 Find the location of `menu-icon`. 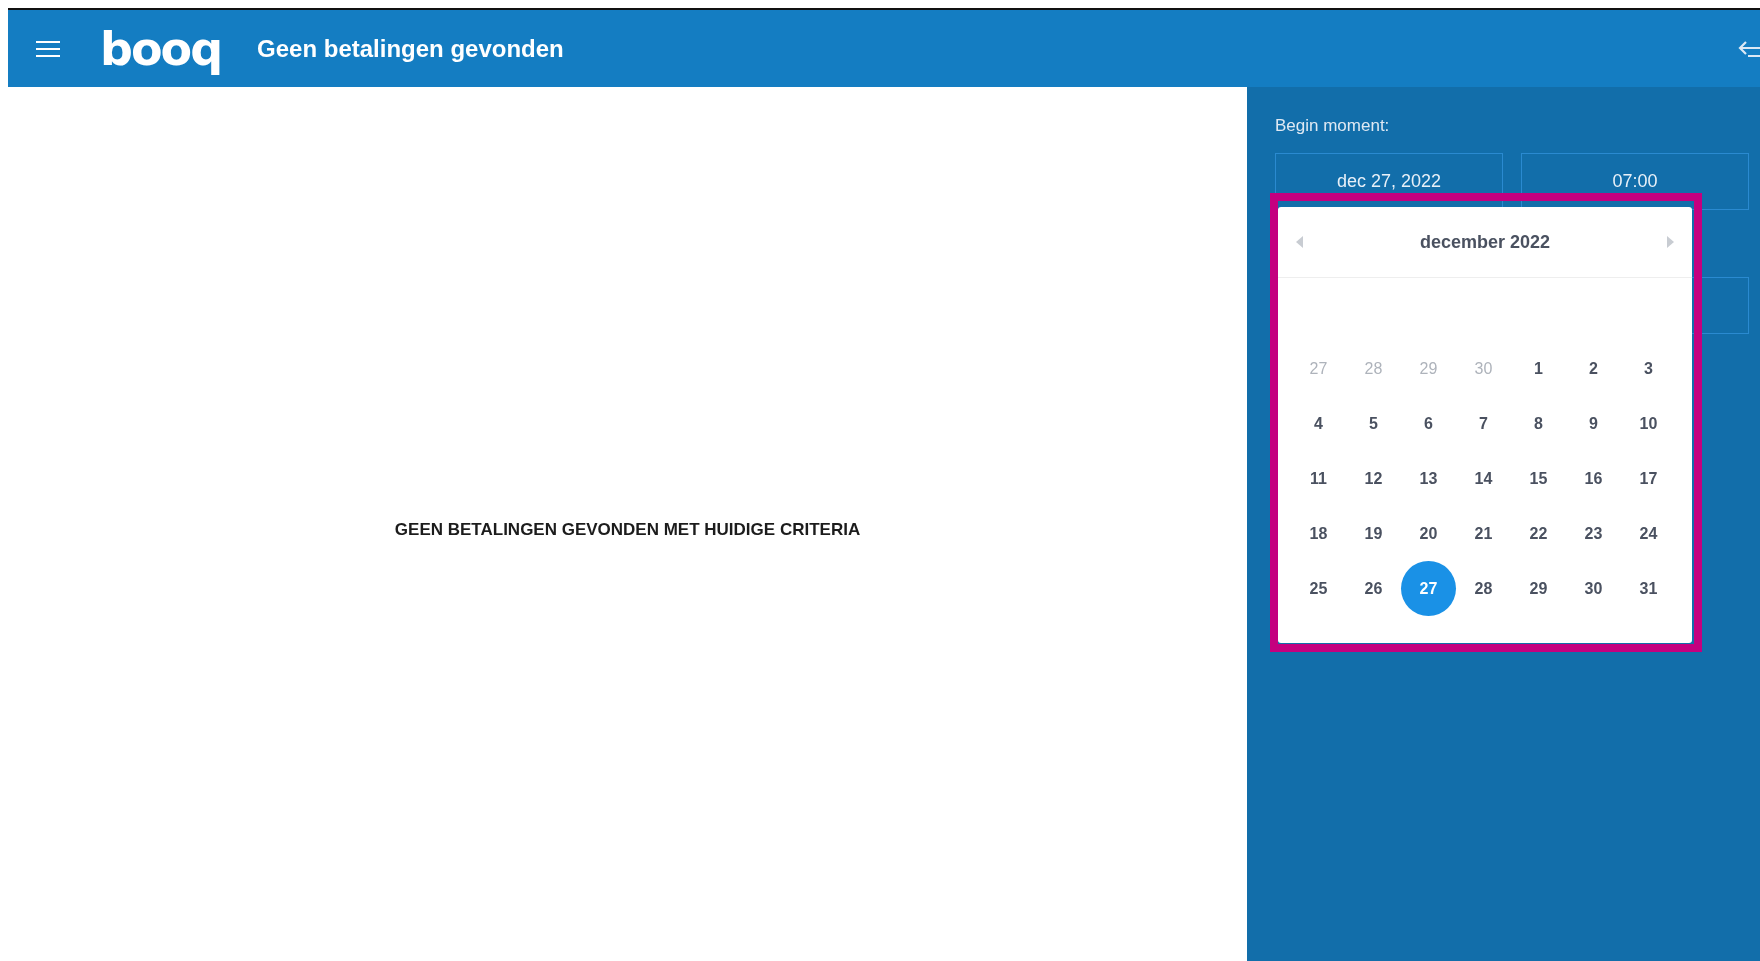

menu-icon is located at coordinates (48, 48).